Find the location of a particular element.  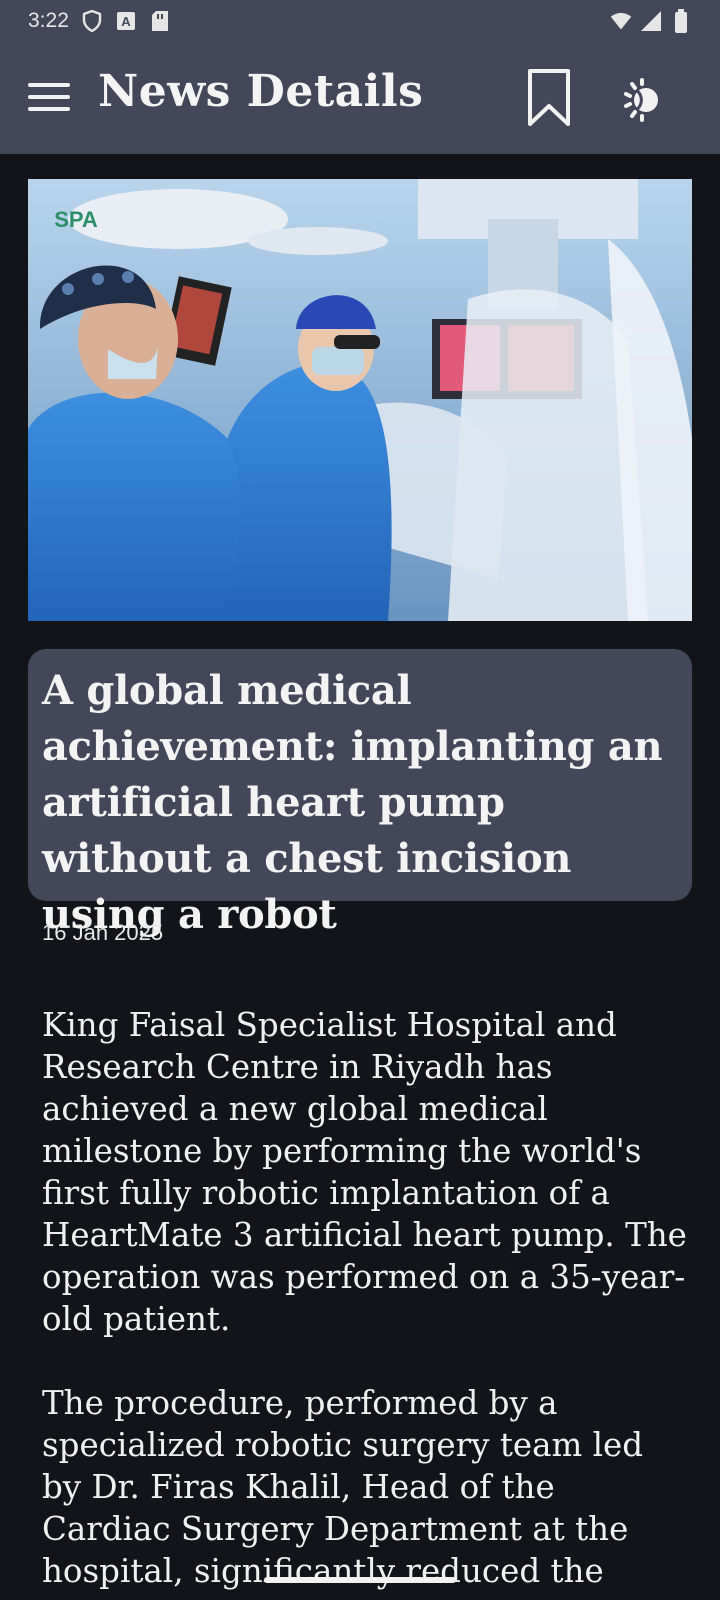

hamburger-menu-icon is located at coordinates (49, 97).